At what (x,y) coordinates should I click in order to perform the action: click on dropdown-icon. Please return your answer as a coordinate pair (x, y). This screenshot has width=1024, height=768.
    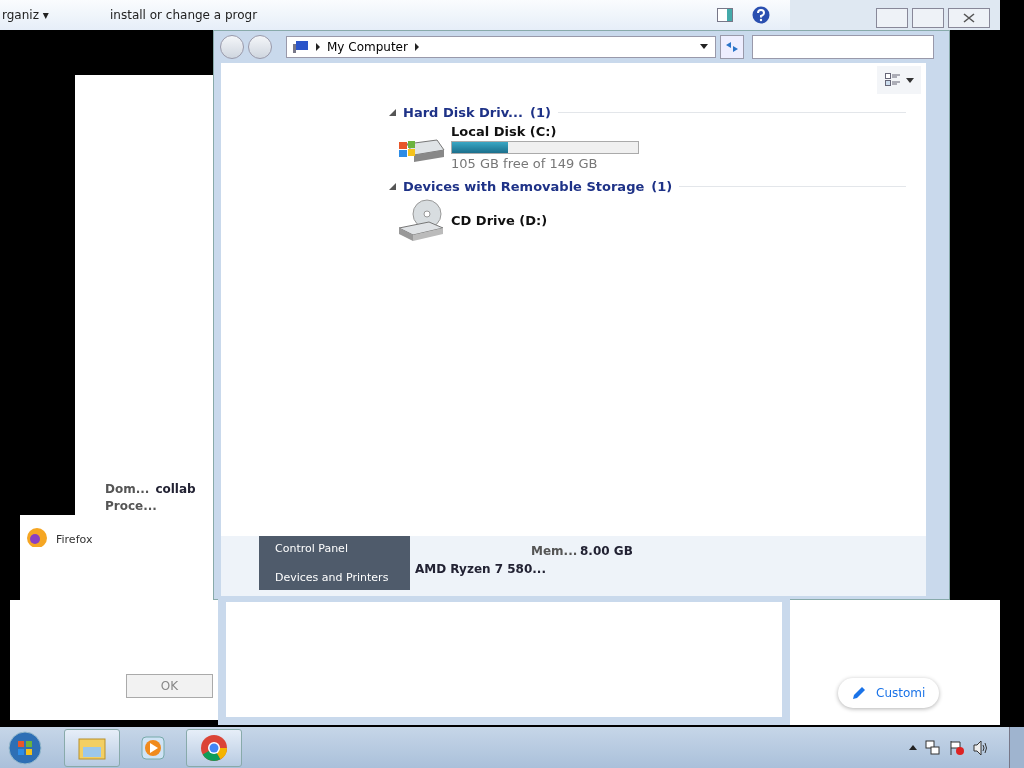
    Looking at the image, I should click on (704, 47).